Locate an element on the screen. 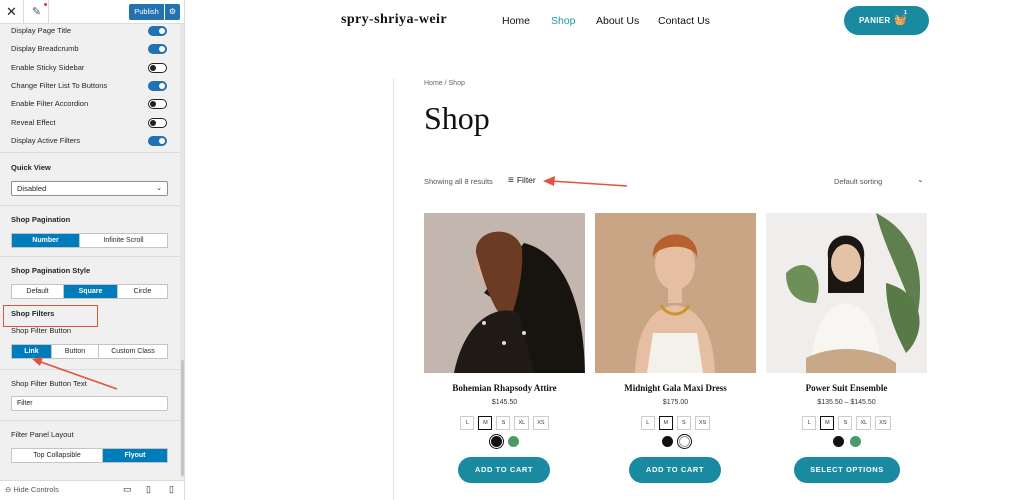  menu-lines-icon: ≡ is located at coordinates (511, 180).